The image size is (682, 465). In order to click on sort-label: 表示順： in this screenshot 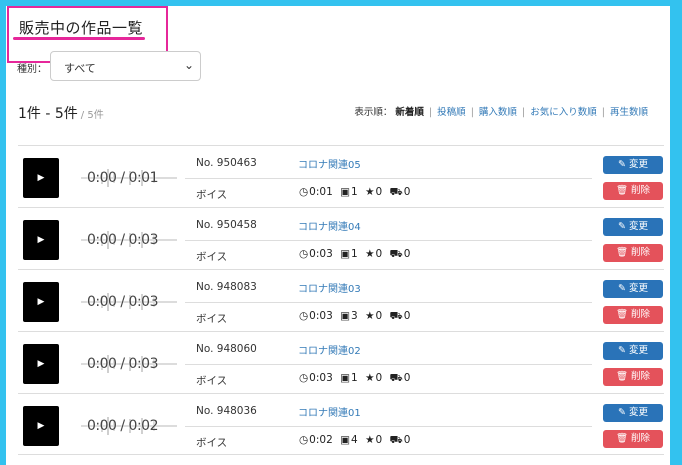, I will do `click(373, 112)`.